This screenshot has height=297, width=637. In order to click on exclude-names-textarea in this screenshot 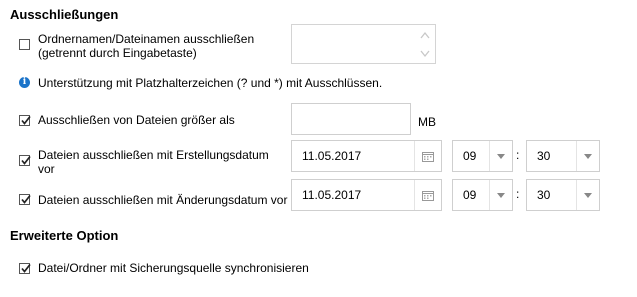, I will do `click(363, 44)`.